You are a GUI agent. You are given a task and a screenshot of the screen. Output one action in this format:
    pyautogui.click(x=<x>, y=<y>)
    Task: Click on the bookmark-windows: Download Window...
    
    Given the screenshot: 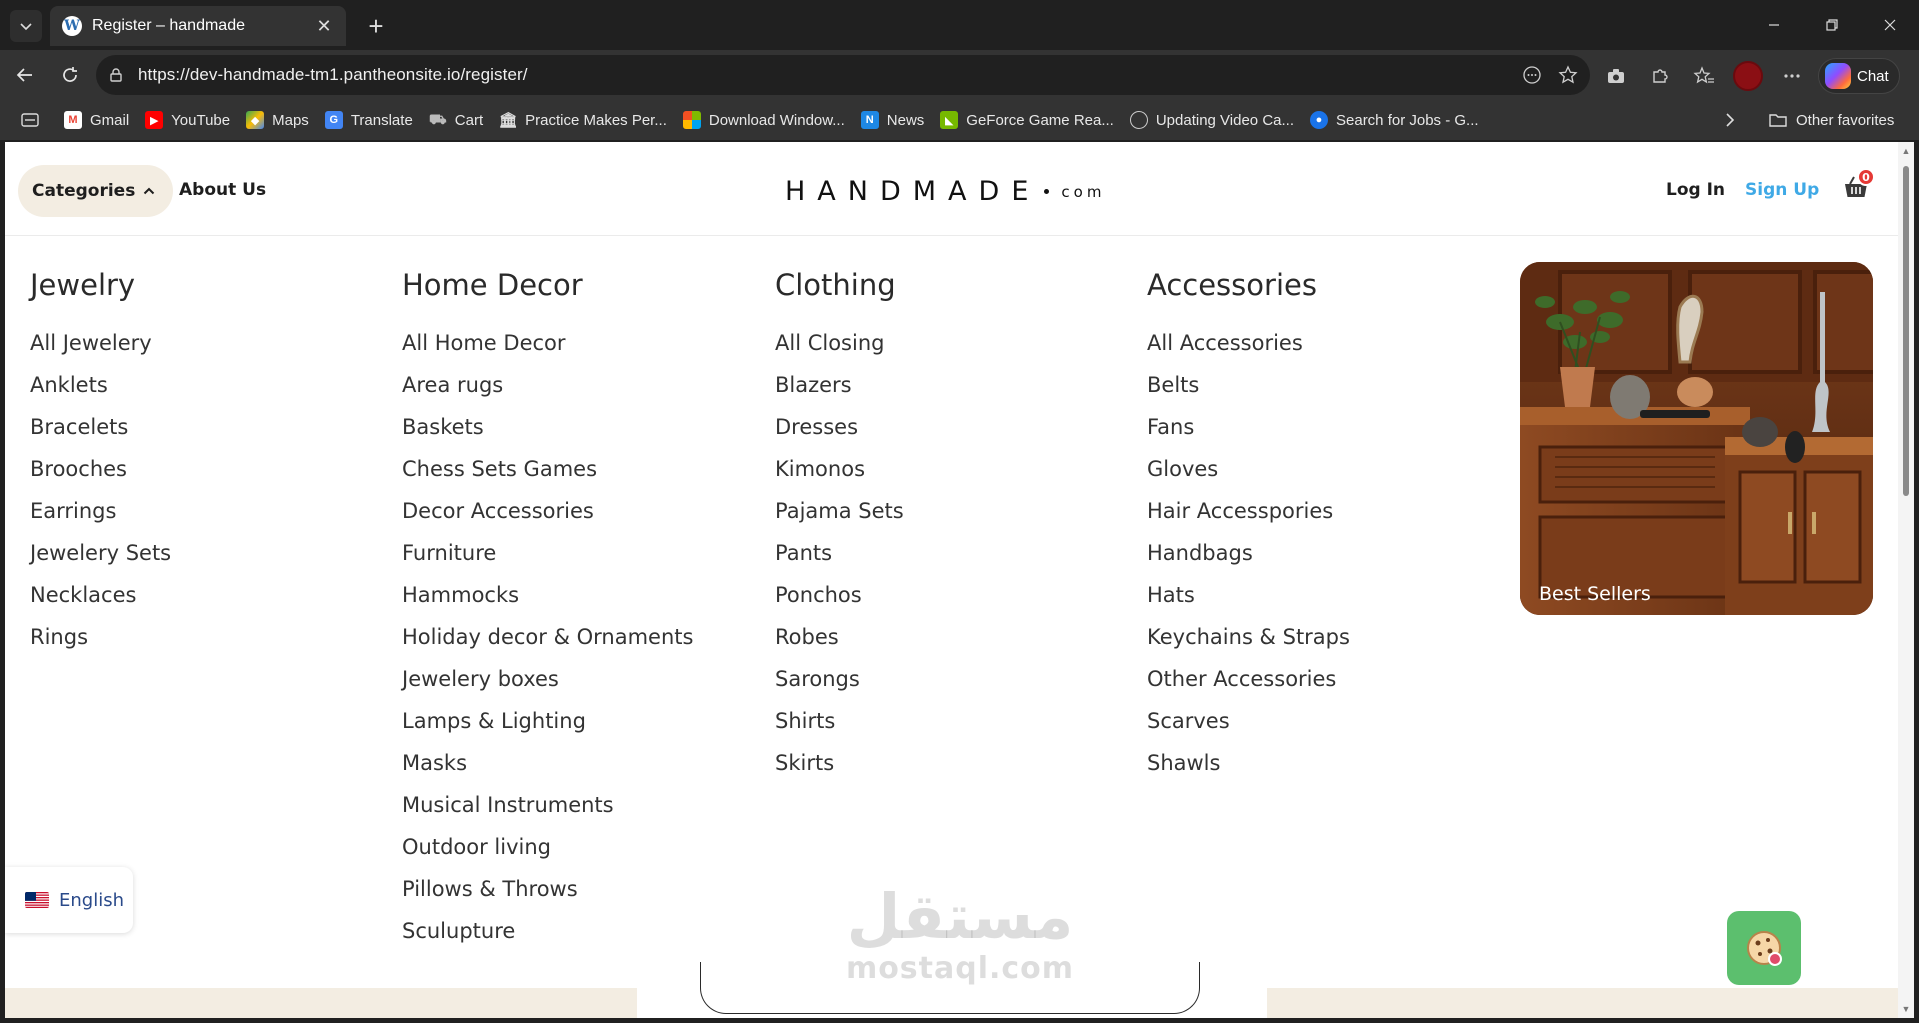 What is the action you would take?
    pyautogui.click(x=764, y=120)
    